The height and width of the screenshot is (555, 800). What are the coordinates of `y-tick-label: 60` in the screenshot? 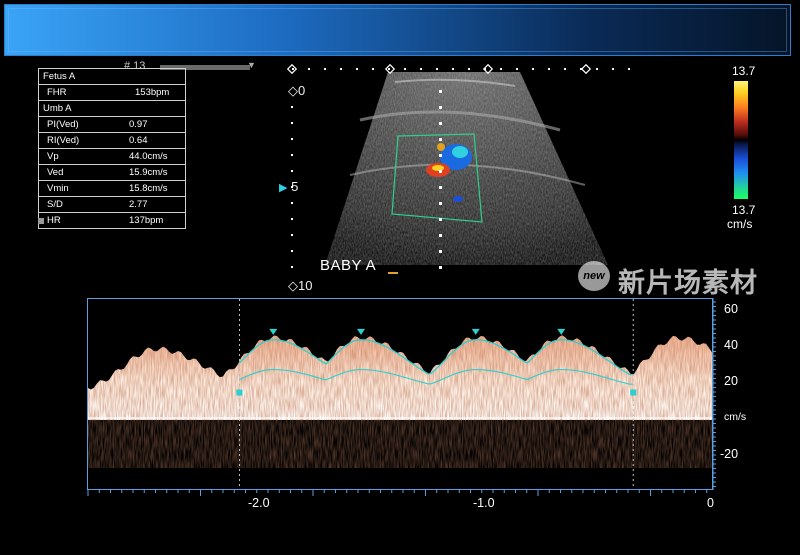 It's located at (731, 309).